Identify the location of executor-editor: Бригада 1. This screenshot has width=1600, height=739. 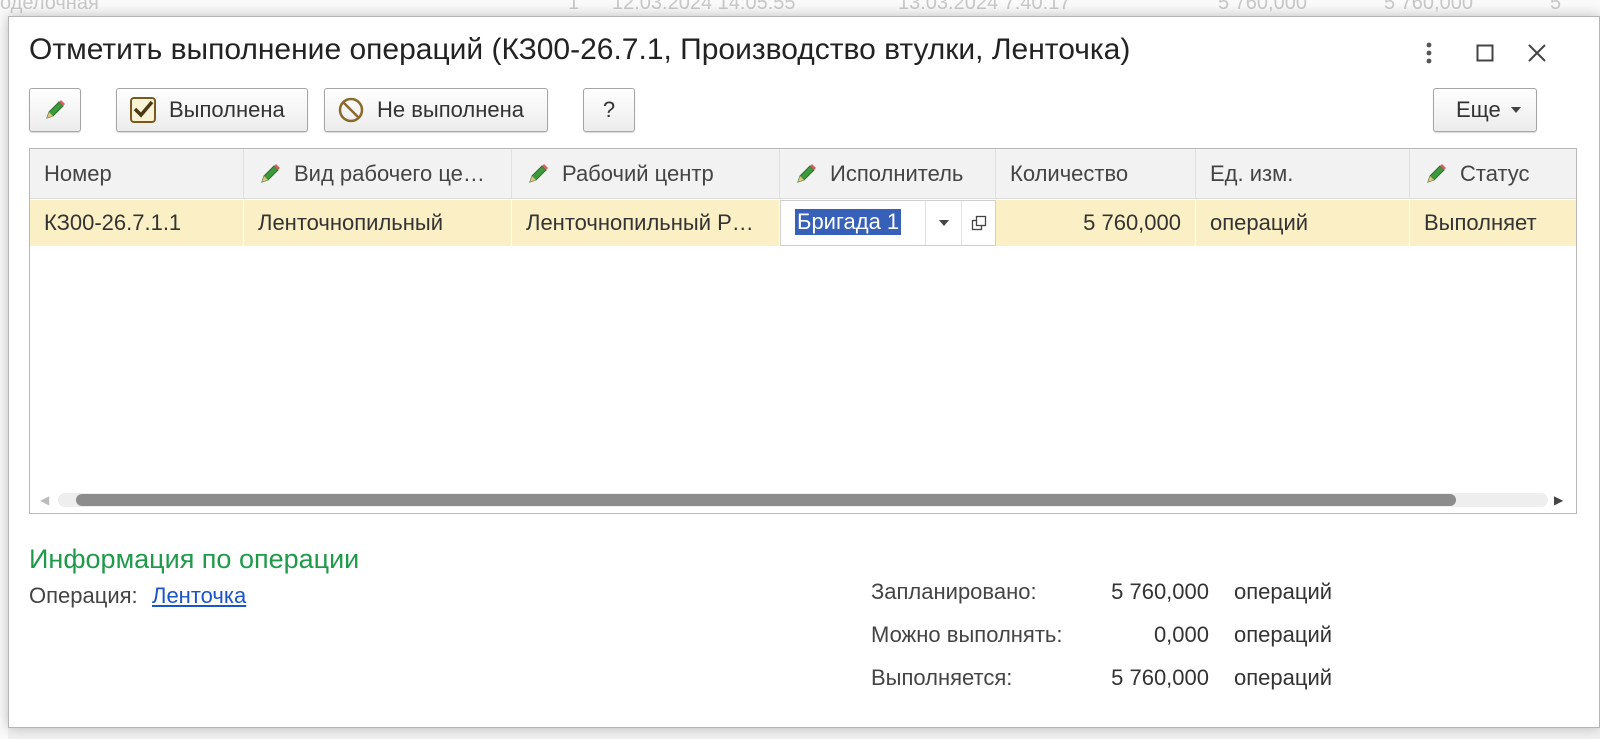
(888, 223).